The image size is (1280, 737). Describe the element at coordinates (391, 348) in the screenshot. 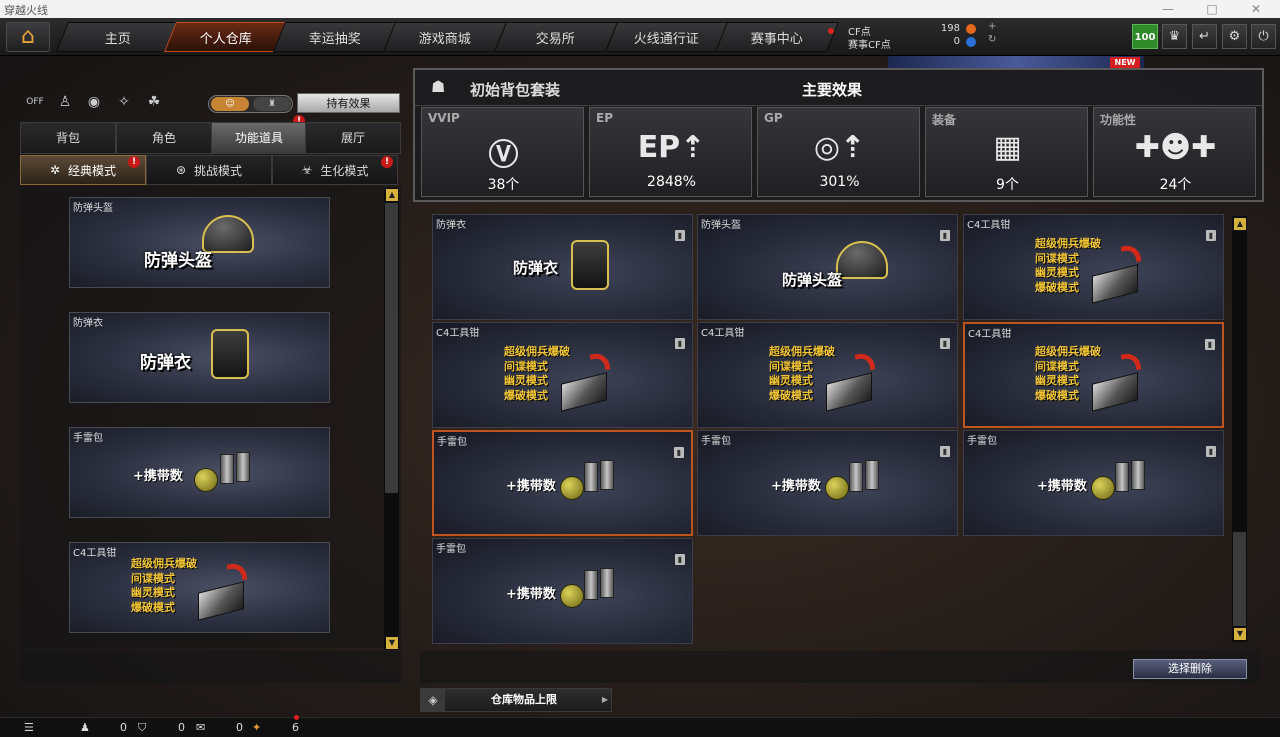

I see `left-scroll-thumb` at that location.